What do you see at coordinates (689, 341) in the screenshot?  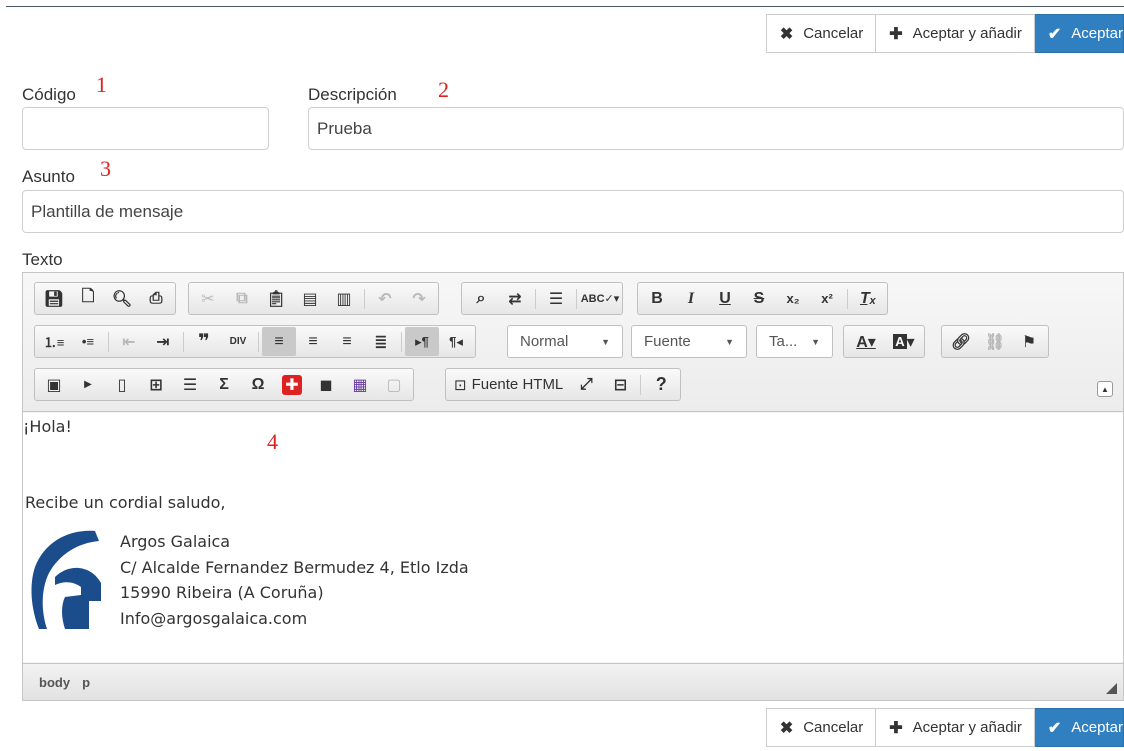 I see `font-combo: Fuente ▼` at bounding box center [689, 341].